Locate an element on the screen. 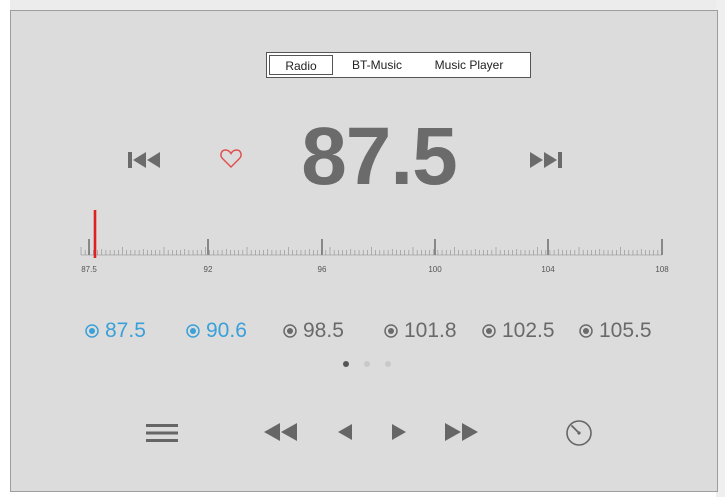 This screenshot has height=497, width=725. tick-label: 96 is located at coordinates (322, 269).